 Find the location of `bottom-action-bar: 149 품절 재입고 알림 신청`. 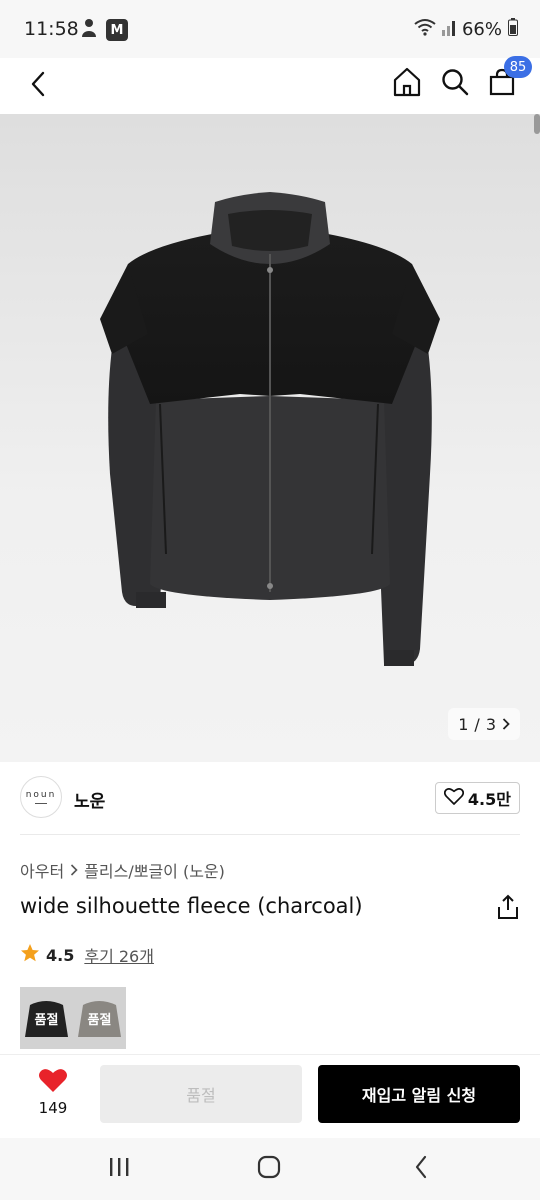

bottom-action-bar: 149 품절 재입고 알림 신청 is located at coordinates (270, 1096).